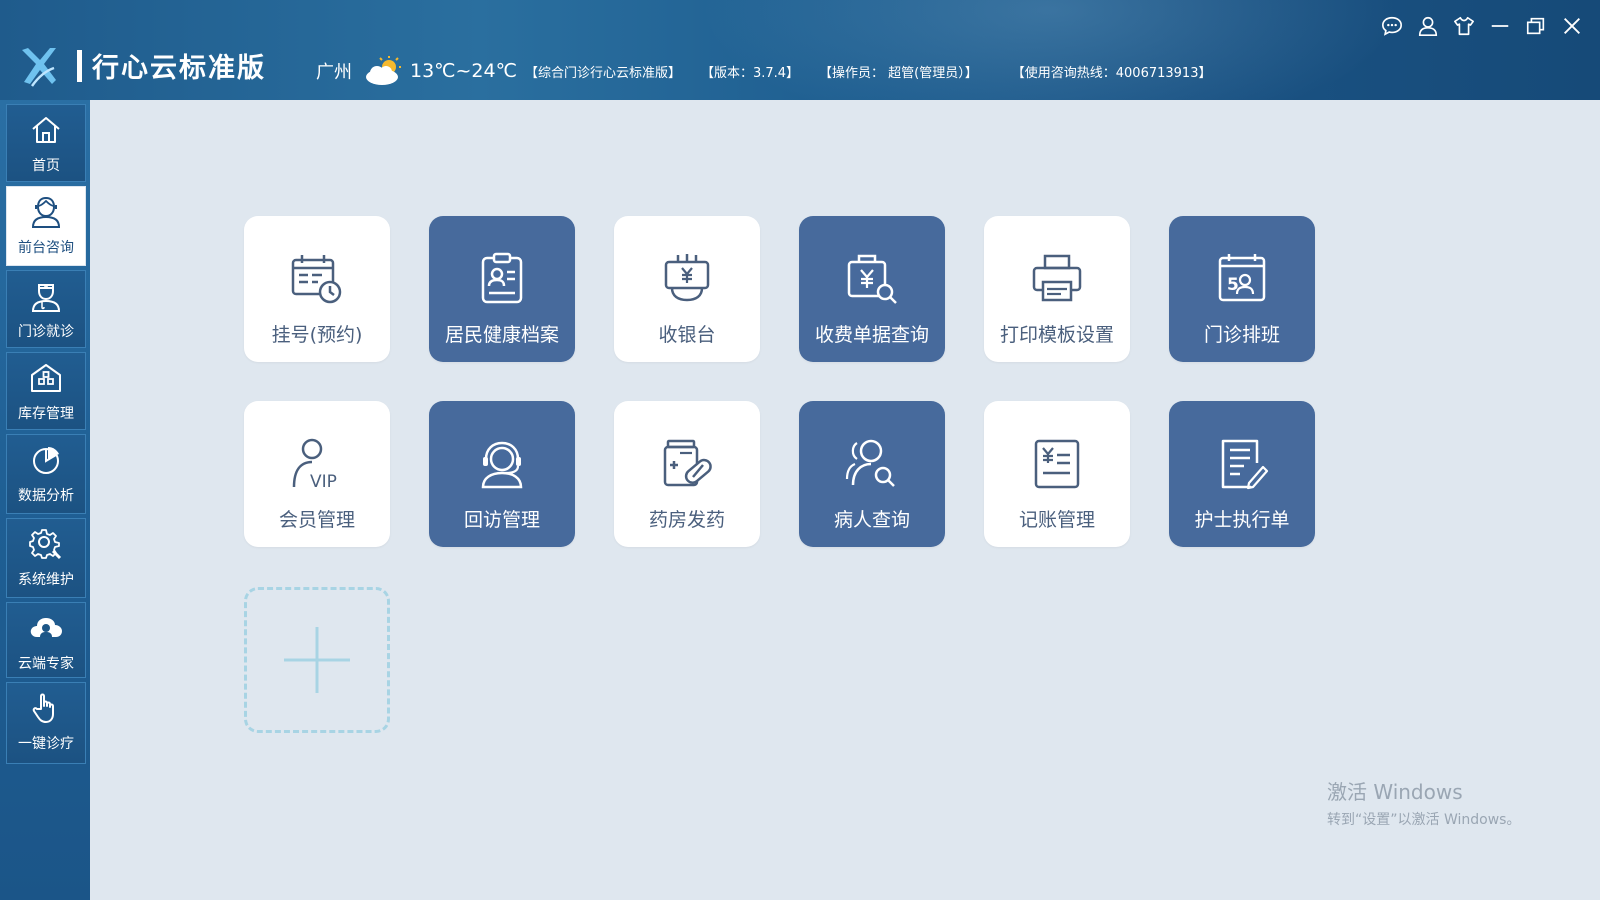  What do you see at coordinates (317, 335) in the screenshot?
I see `tile-label: 挂号(预约)` at bounding box center [317, 335].